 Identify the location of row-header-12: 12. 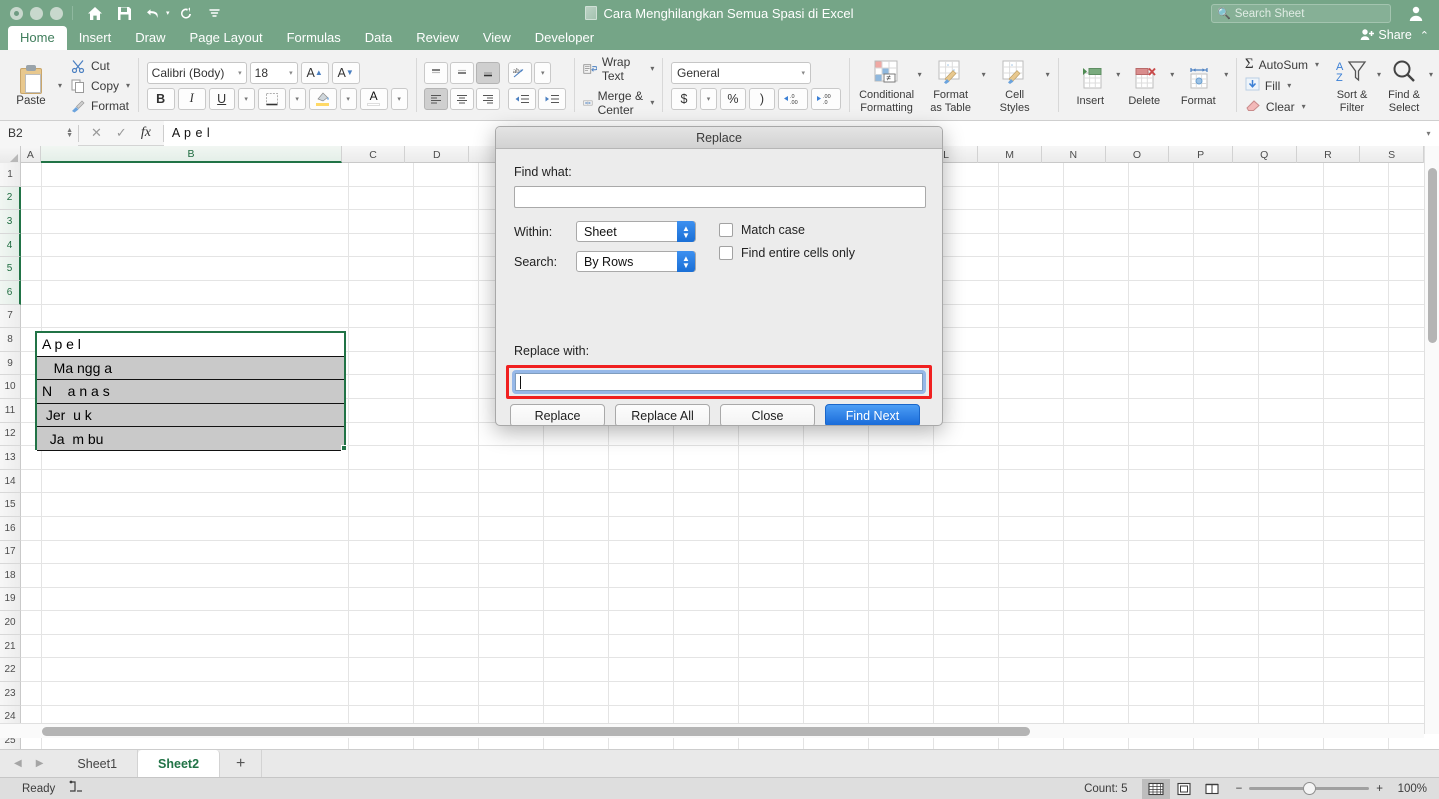
(10, 434).